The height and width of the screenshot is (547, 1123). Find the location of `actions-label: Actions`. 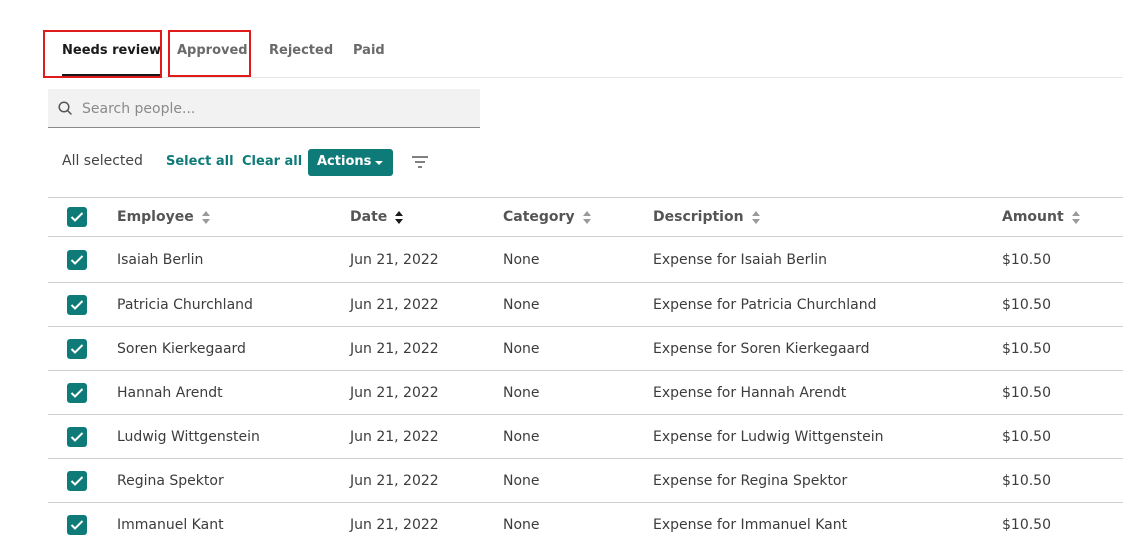

actions-label: Actions is located at coordinates (344, 161).